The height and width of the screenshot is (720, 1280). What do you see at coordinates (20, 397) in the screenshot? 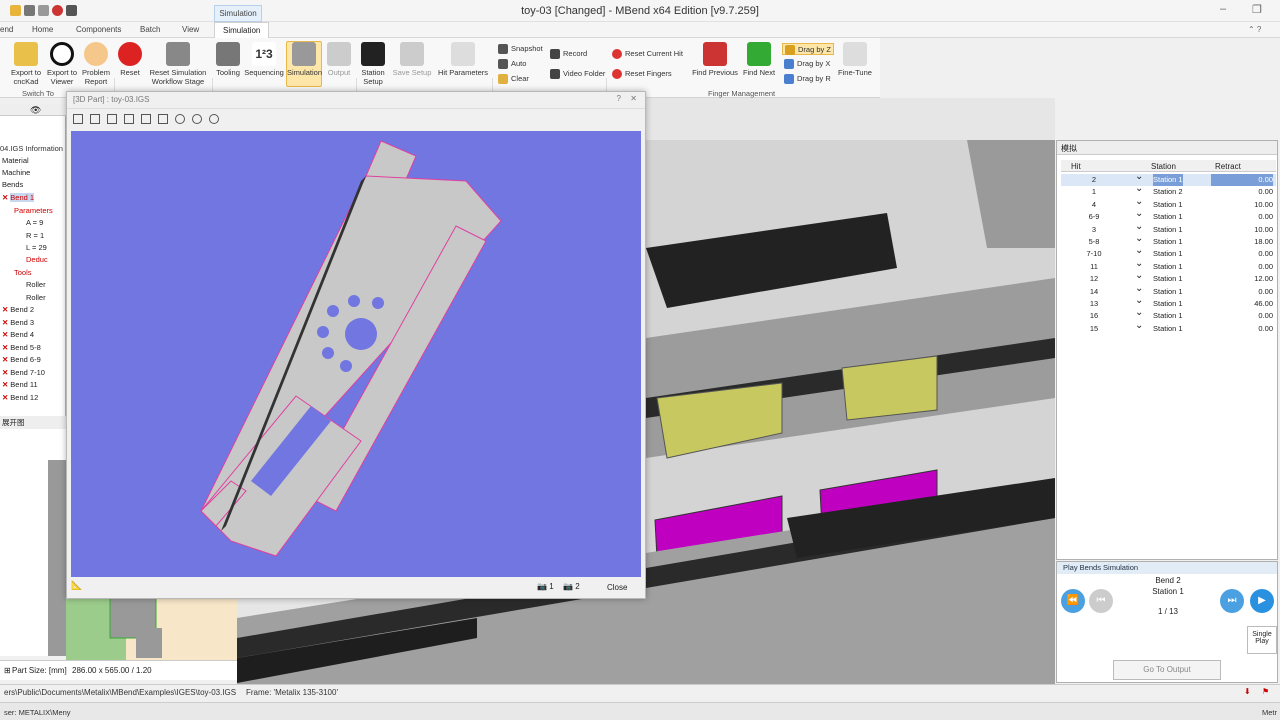
I see `tree-item: ✕ Bend 12` at bounding box center [20, 397].